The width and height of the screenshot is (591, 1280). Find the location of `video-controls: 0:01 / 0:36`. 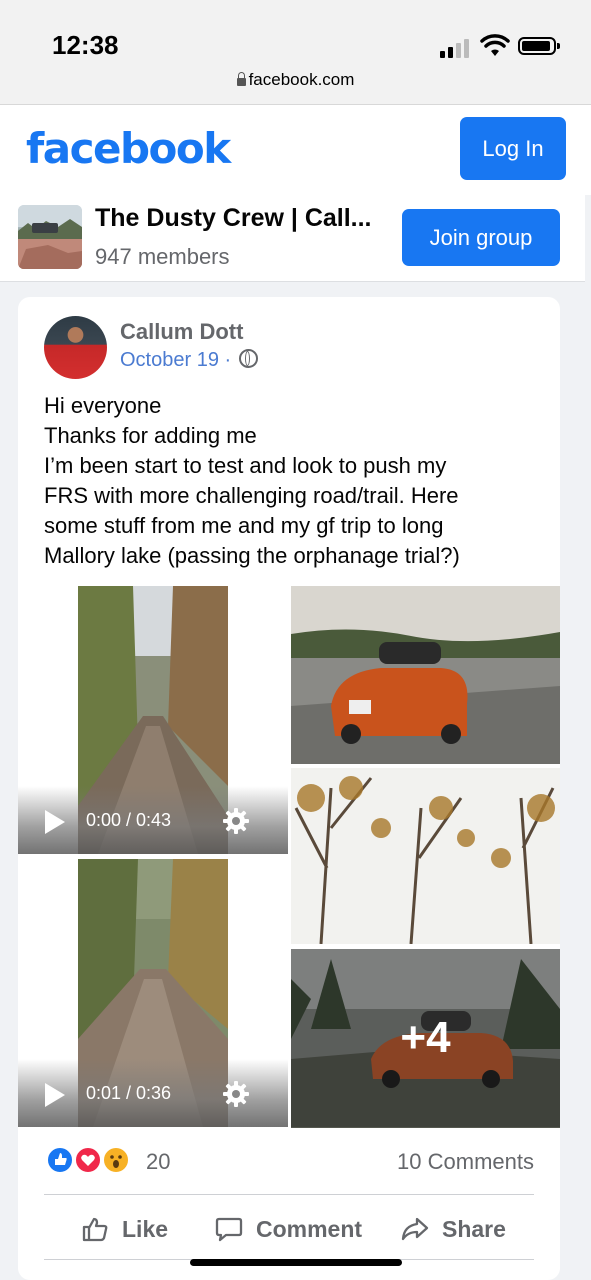

video-controls: 0:01 / 0:36 is located at coordinates (153, 1093).